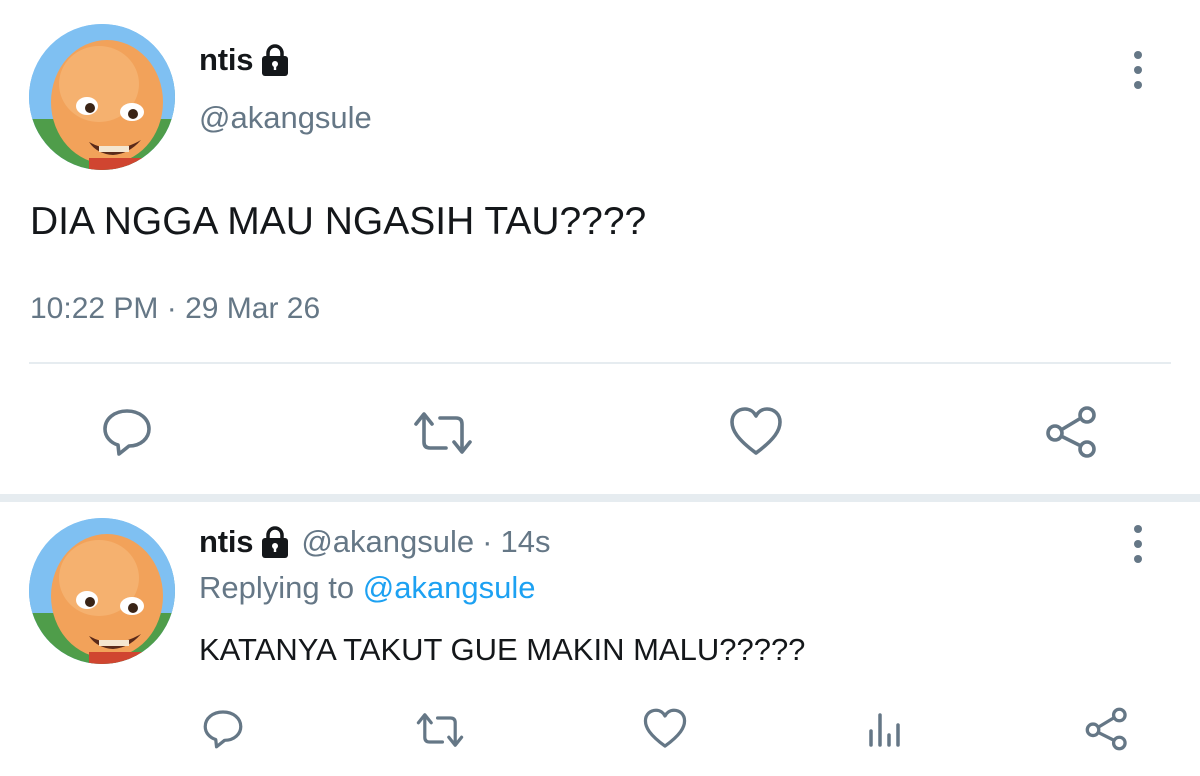  Describe the element at coordinates (175, 309) in the screenshot. I see `tweet-timestamp: 10:22 PM · 29 Mar 26` at that location.